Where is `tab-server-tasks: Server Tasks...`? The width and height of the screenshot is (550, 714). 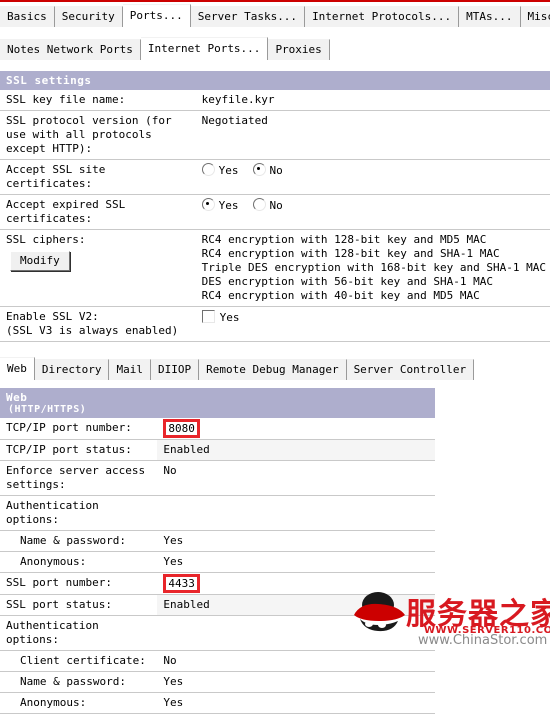 tab-server-tasks: Server Tasks... is located at coordinates (248, 16).